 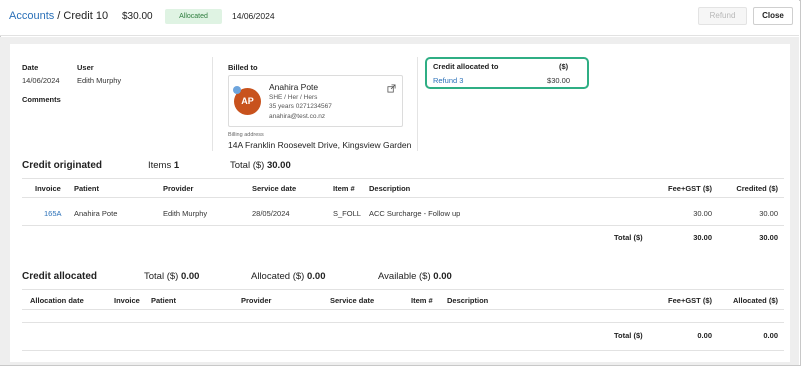 What do you see at coordinates (161, 276) in the screenshot?
I see `allocated-total-label: Total ($)` at bounding box center [161, 276].